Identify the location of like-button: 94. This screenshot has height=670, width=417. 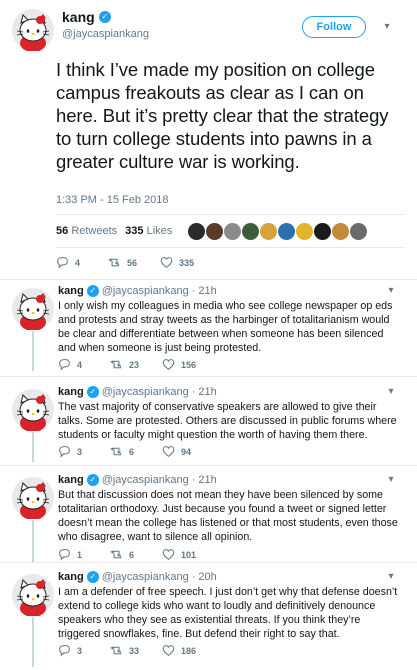
(188, 451).